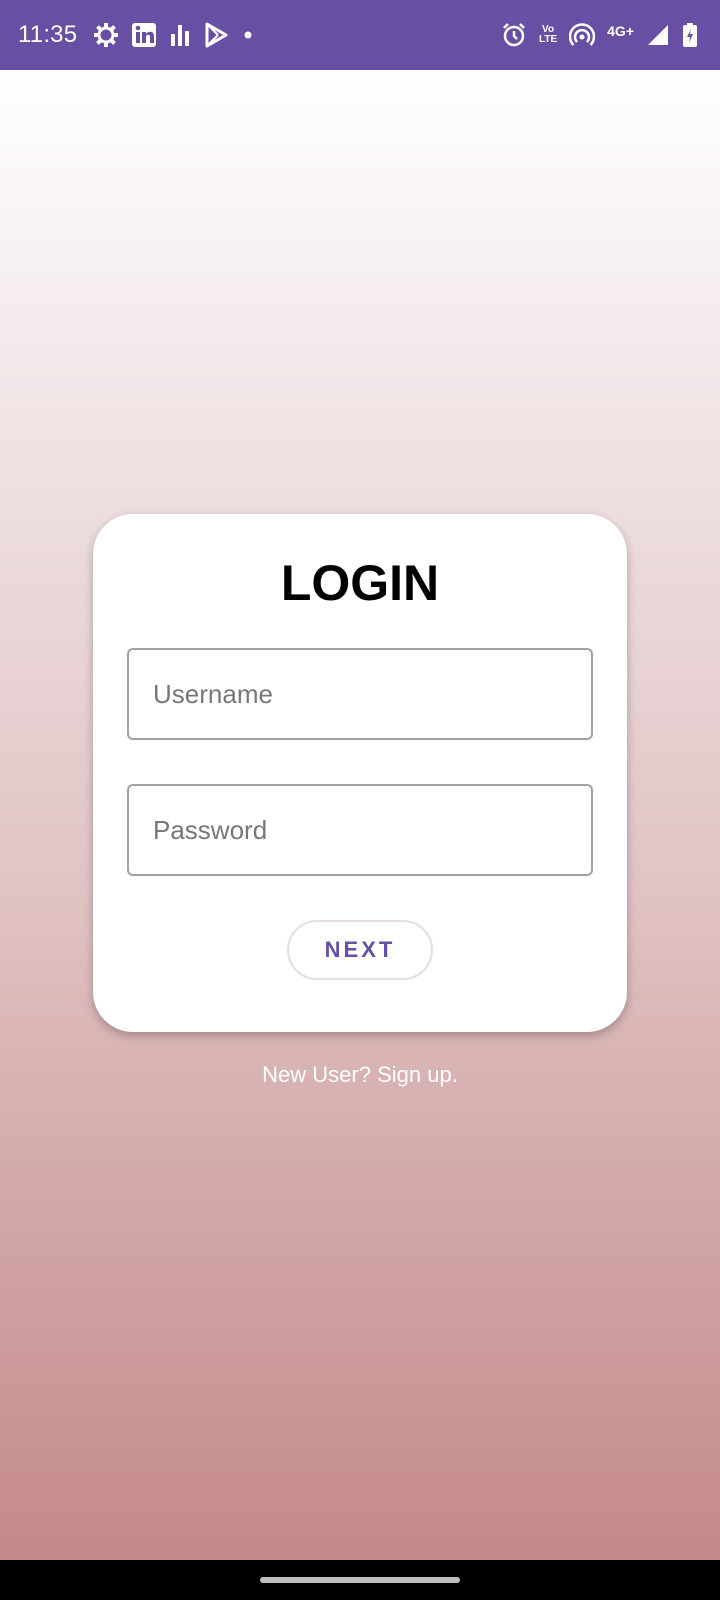  Describe the element at coordinates (599, 35) in the screenshot. I see `status-bar-right: Vo LTE 4G+` at that location.